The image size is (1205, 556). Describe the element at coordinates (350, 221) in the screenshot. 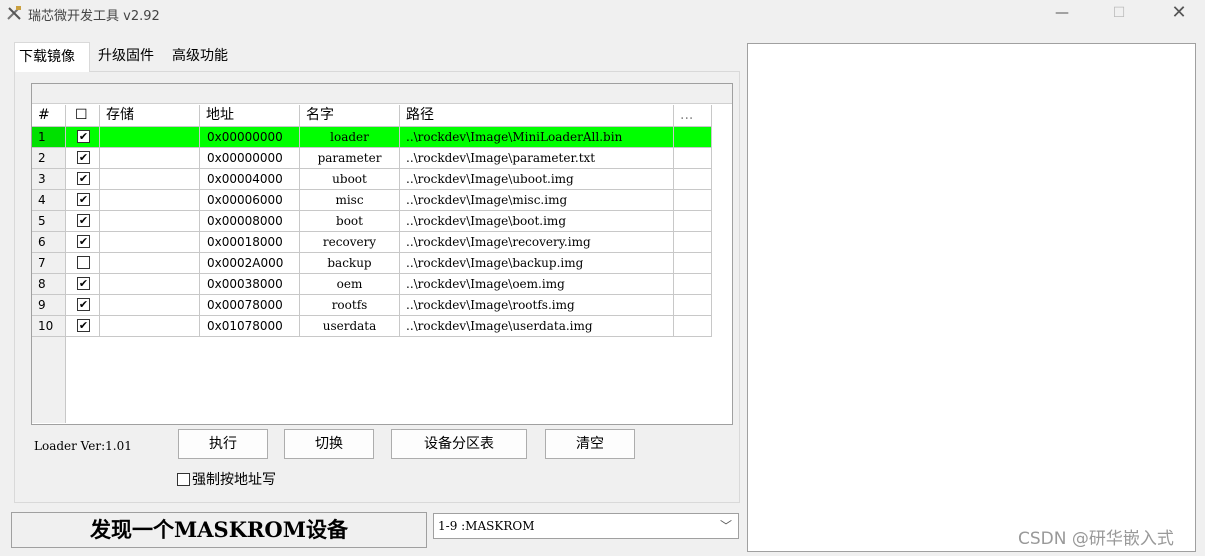

I see `row-name: boot` at that location.